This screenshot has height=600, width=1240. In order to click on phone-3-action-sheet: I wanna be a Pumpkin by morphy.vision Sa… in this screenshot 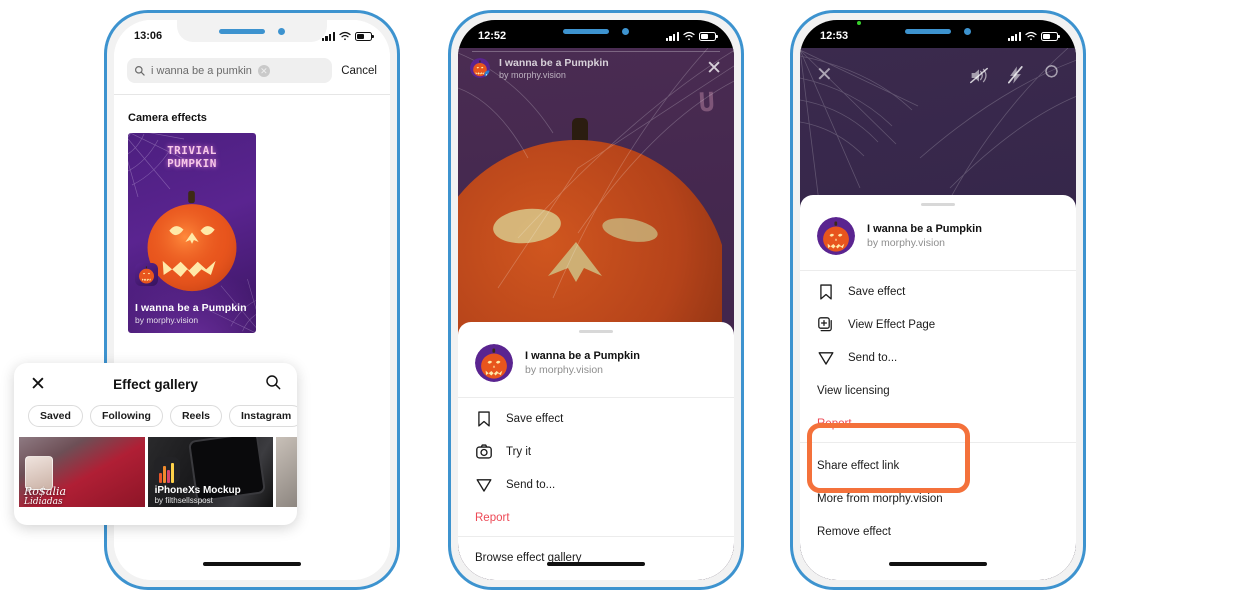, I will do `click(938, 387)`.